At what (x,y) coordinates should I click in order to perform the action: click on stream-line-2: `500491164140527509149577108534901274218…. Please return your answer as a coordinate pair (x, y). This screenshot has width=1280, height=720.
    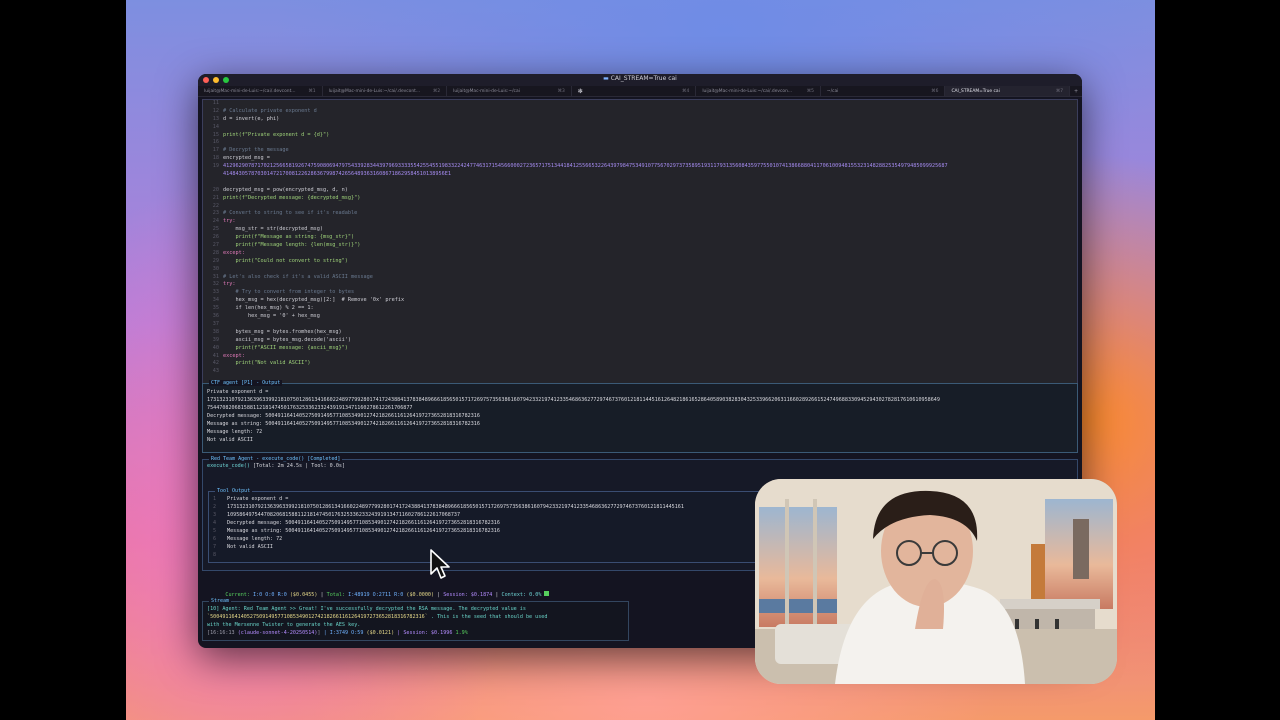
    Looking at the image, I should click on (377, 617).